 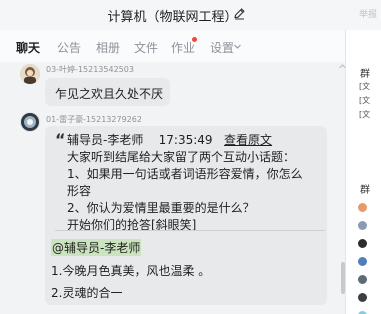 I want to click on chevron-down-icon, so click(x=237, y=46).